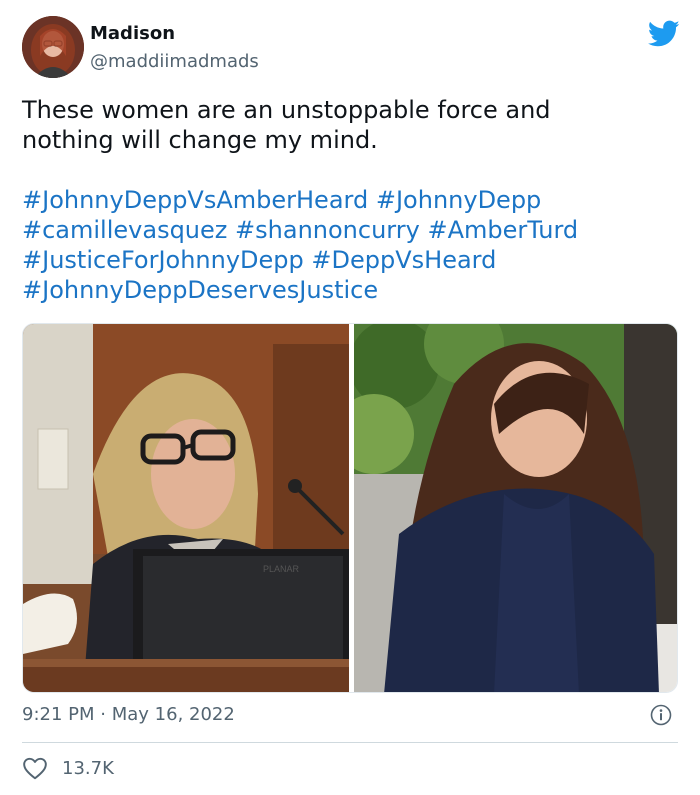  What do you see at coordinates (661, 715) in the screenshot?
I see `info-icon` at bounding box center [661, 715].